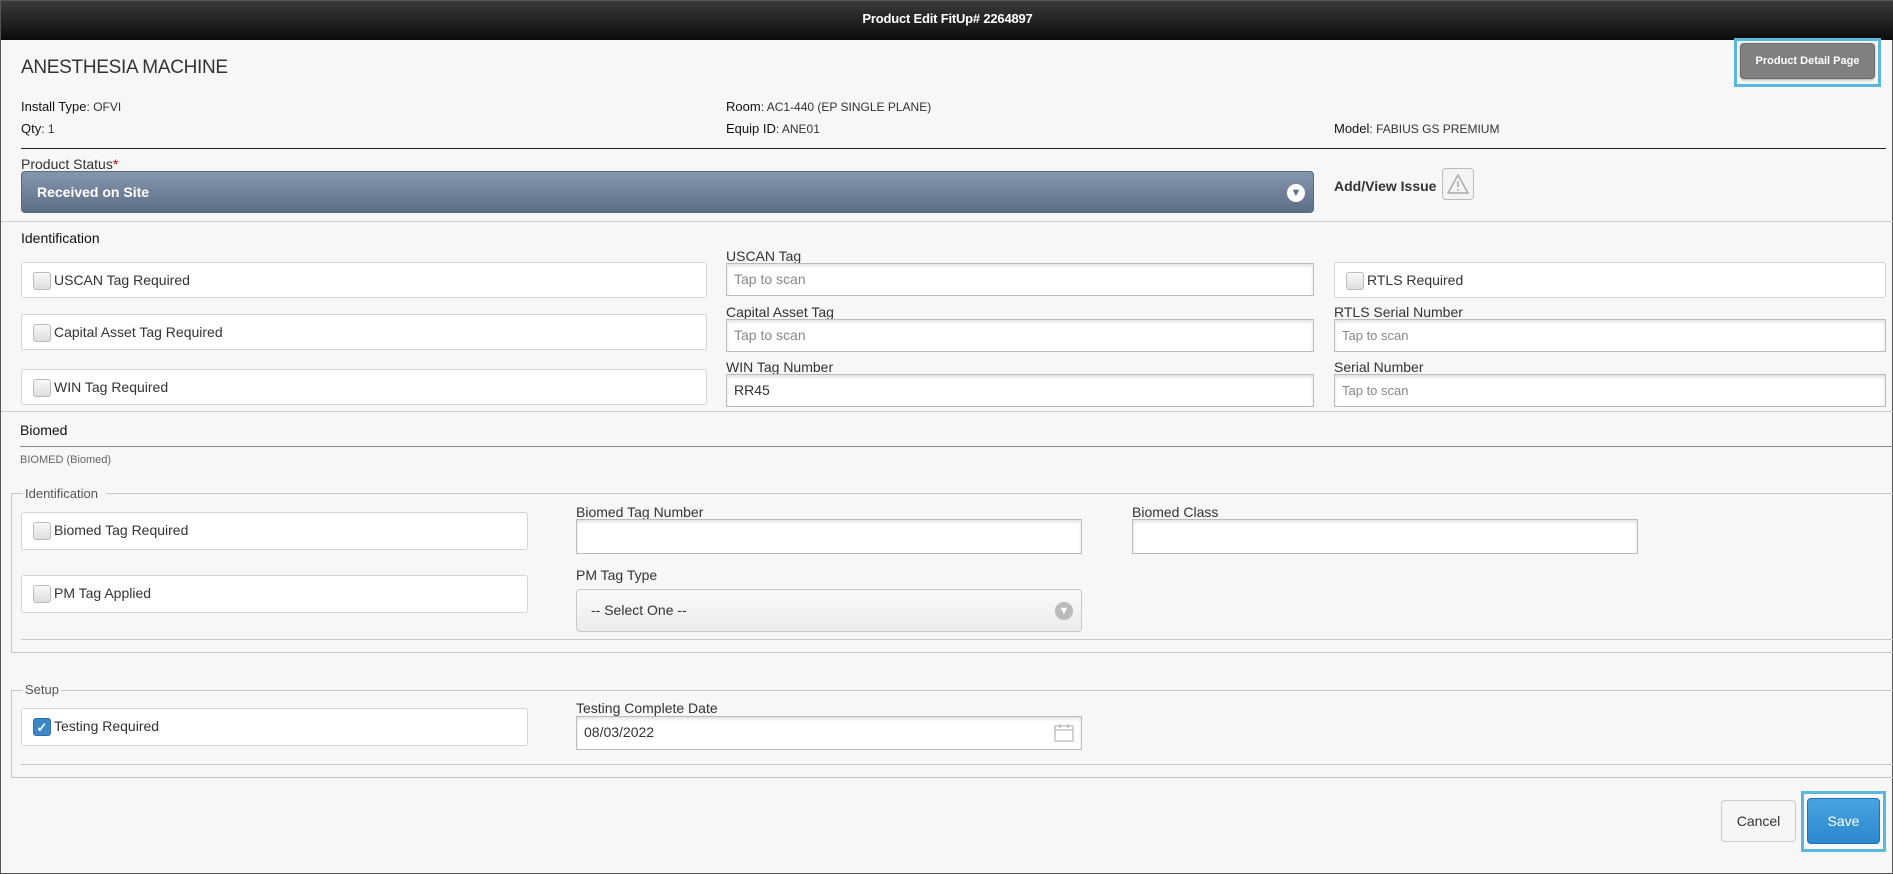 This screenshot has width=1893, height=874. I want to click on rtls-required-label: RTLS Required, so click(1415, 280).